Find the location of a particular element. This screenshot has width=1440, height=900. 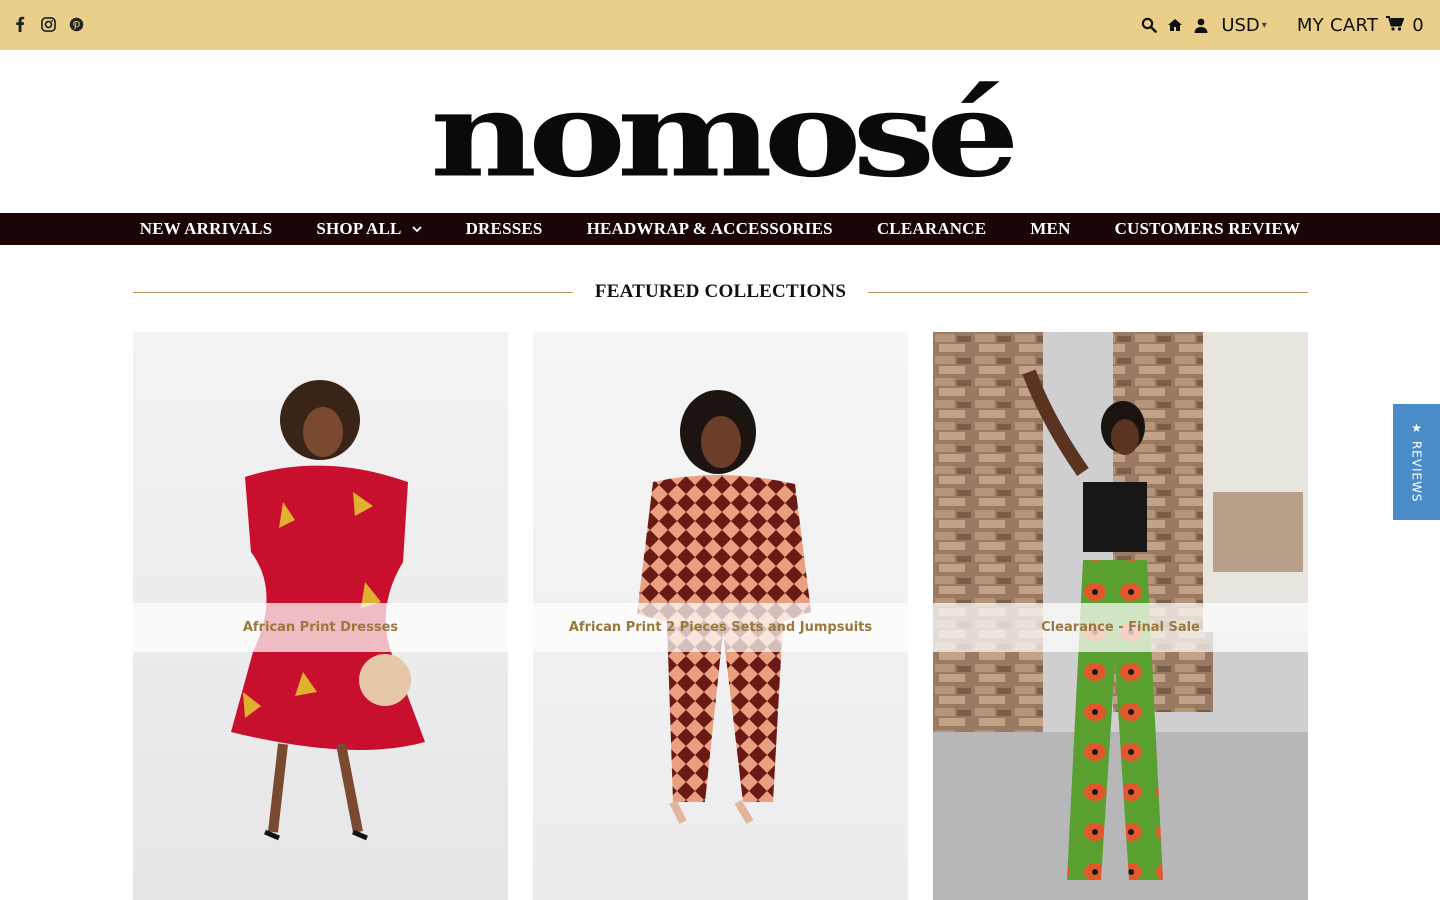

nav-item-label: HEADWRAP & ACCESSORIES is located at coordinates (709, 228).